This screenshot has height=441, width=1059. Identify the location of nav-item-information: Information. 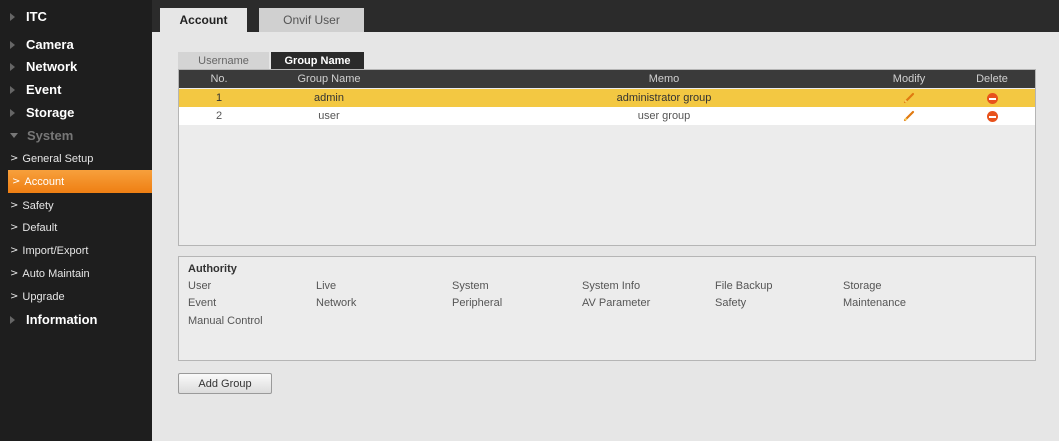
(76, 319).